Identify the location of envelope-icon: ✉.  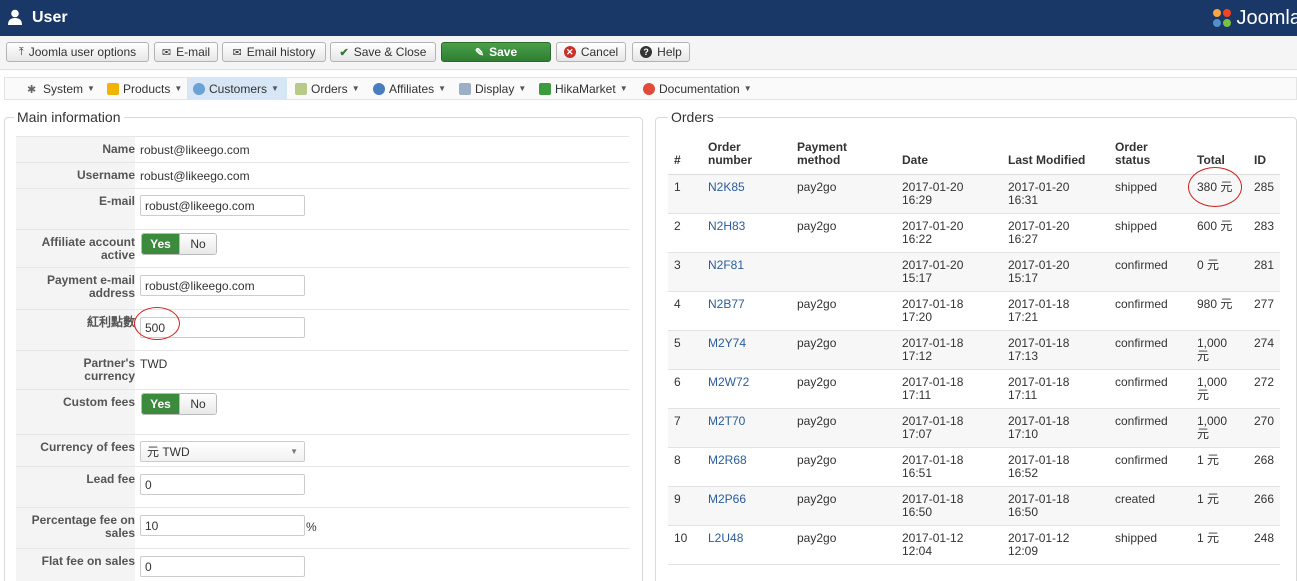
(166, 52).